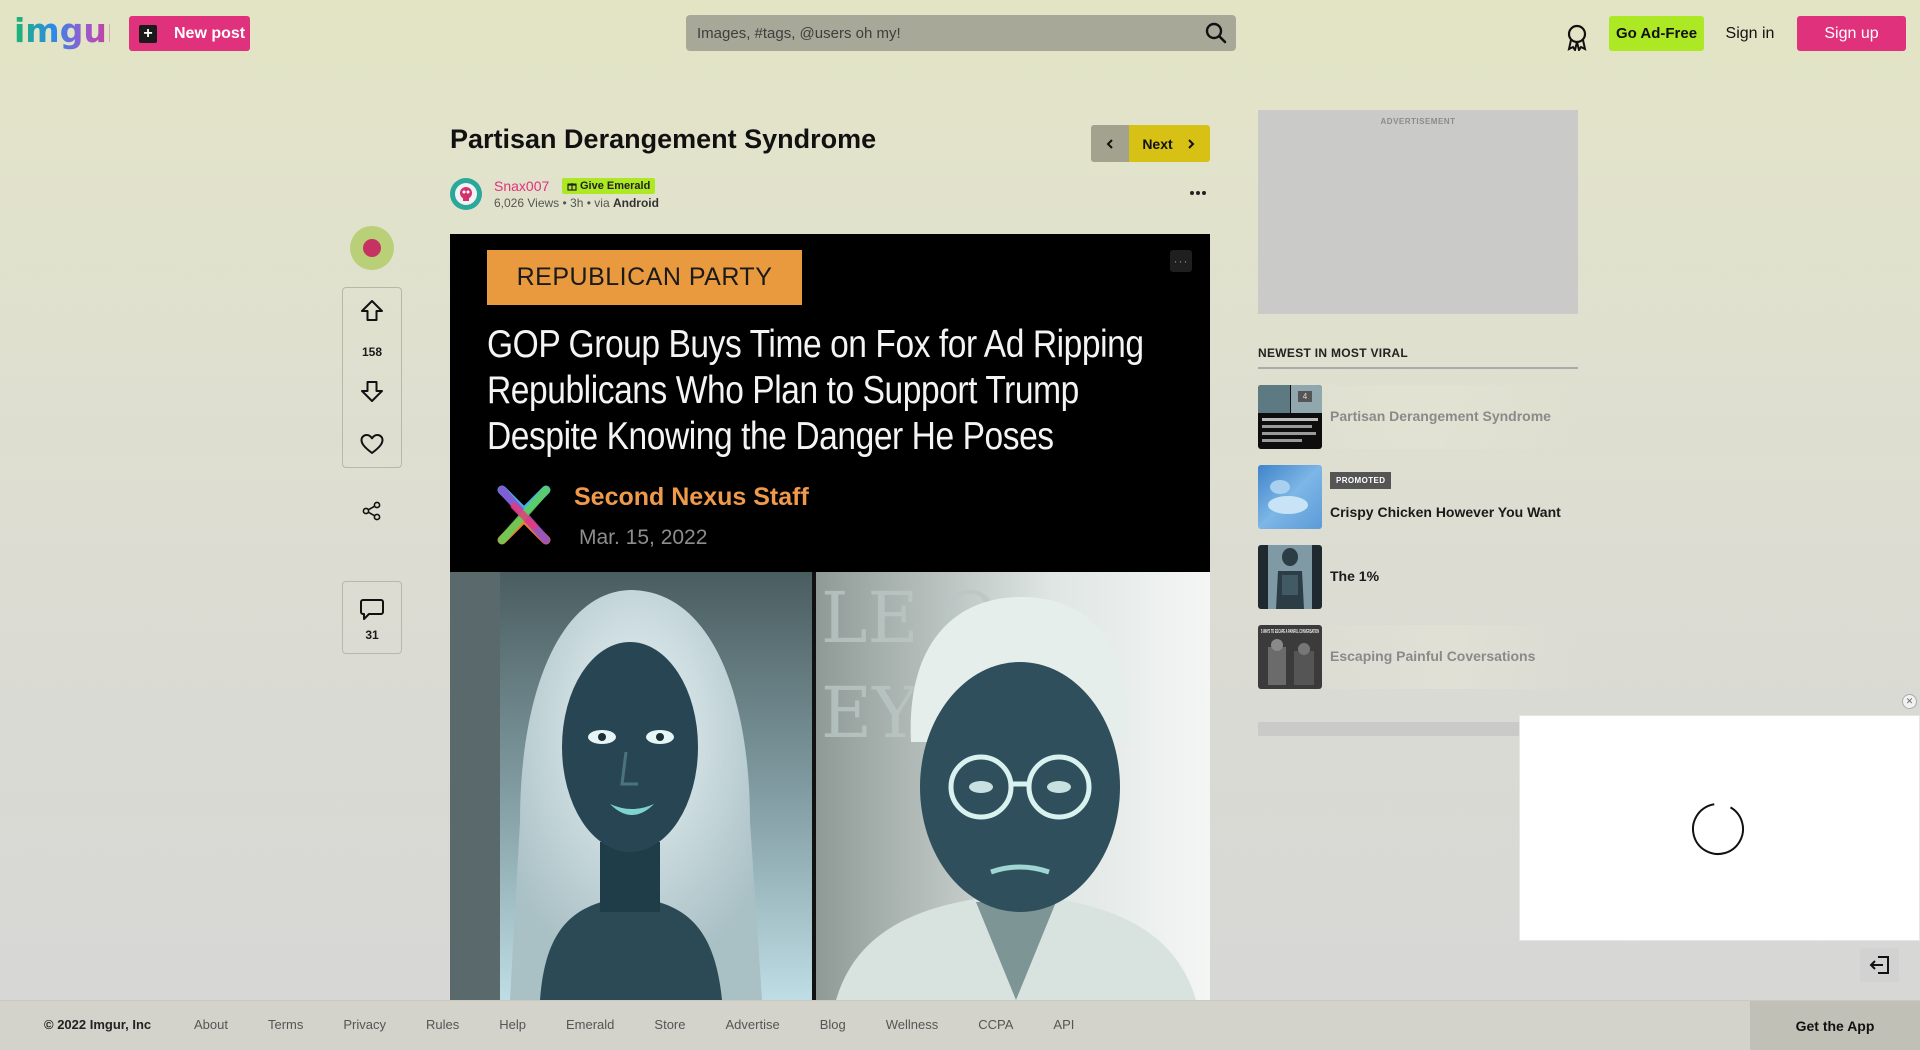 The width and height of the screenshot is (1920, 1050). What do you see at coordinates (1418, 212) in the screenshot?
I see `advertisement: ADVERTISEMENT` at bounding box center [1418, 212].